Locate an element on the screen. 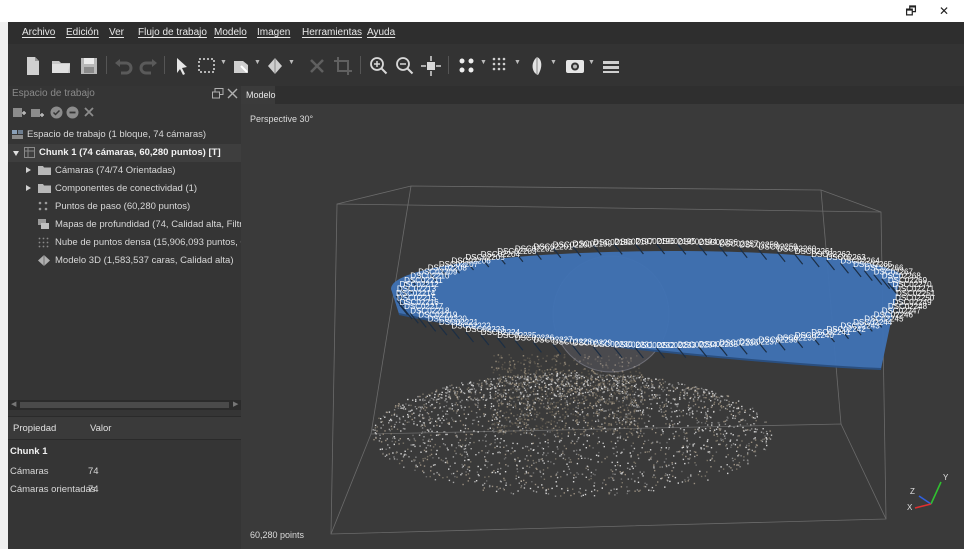 The image size is (964, 549). selection-dropdown-icon: ▼ is located at coordinates (224, 63).